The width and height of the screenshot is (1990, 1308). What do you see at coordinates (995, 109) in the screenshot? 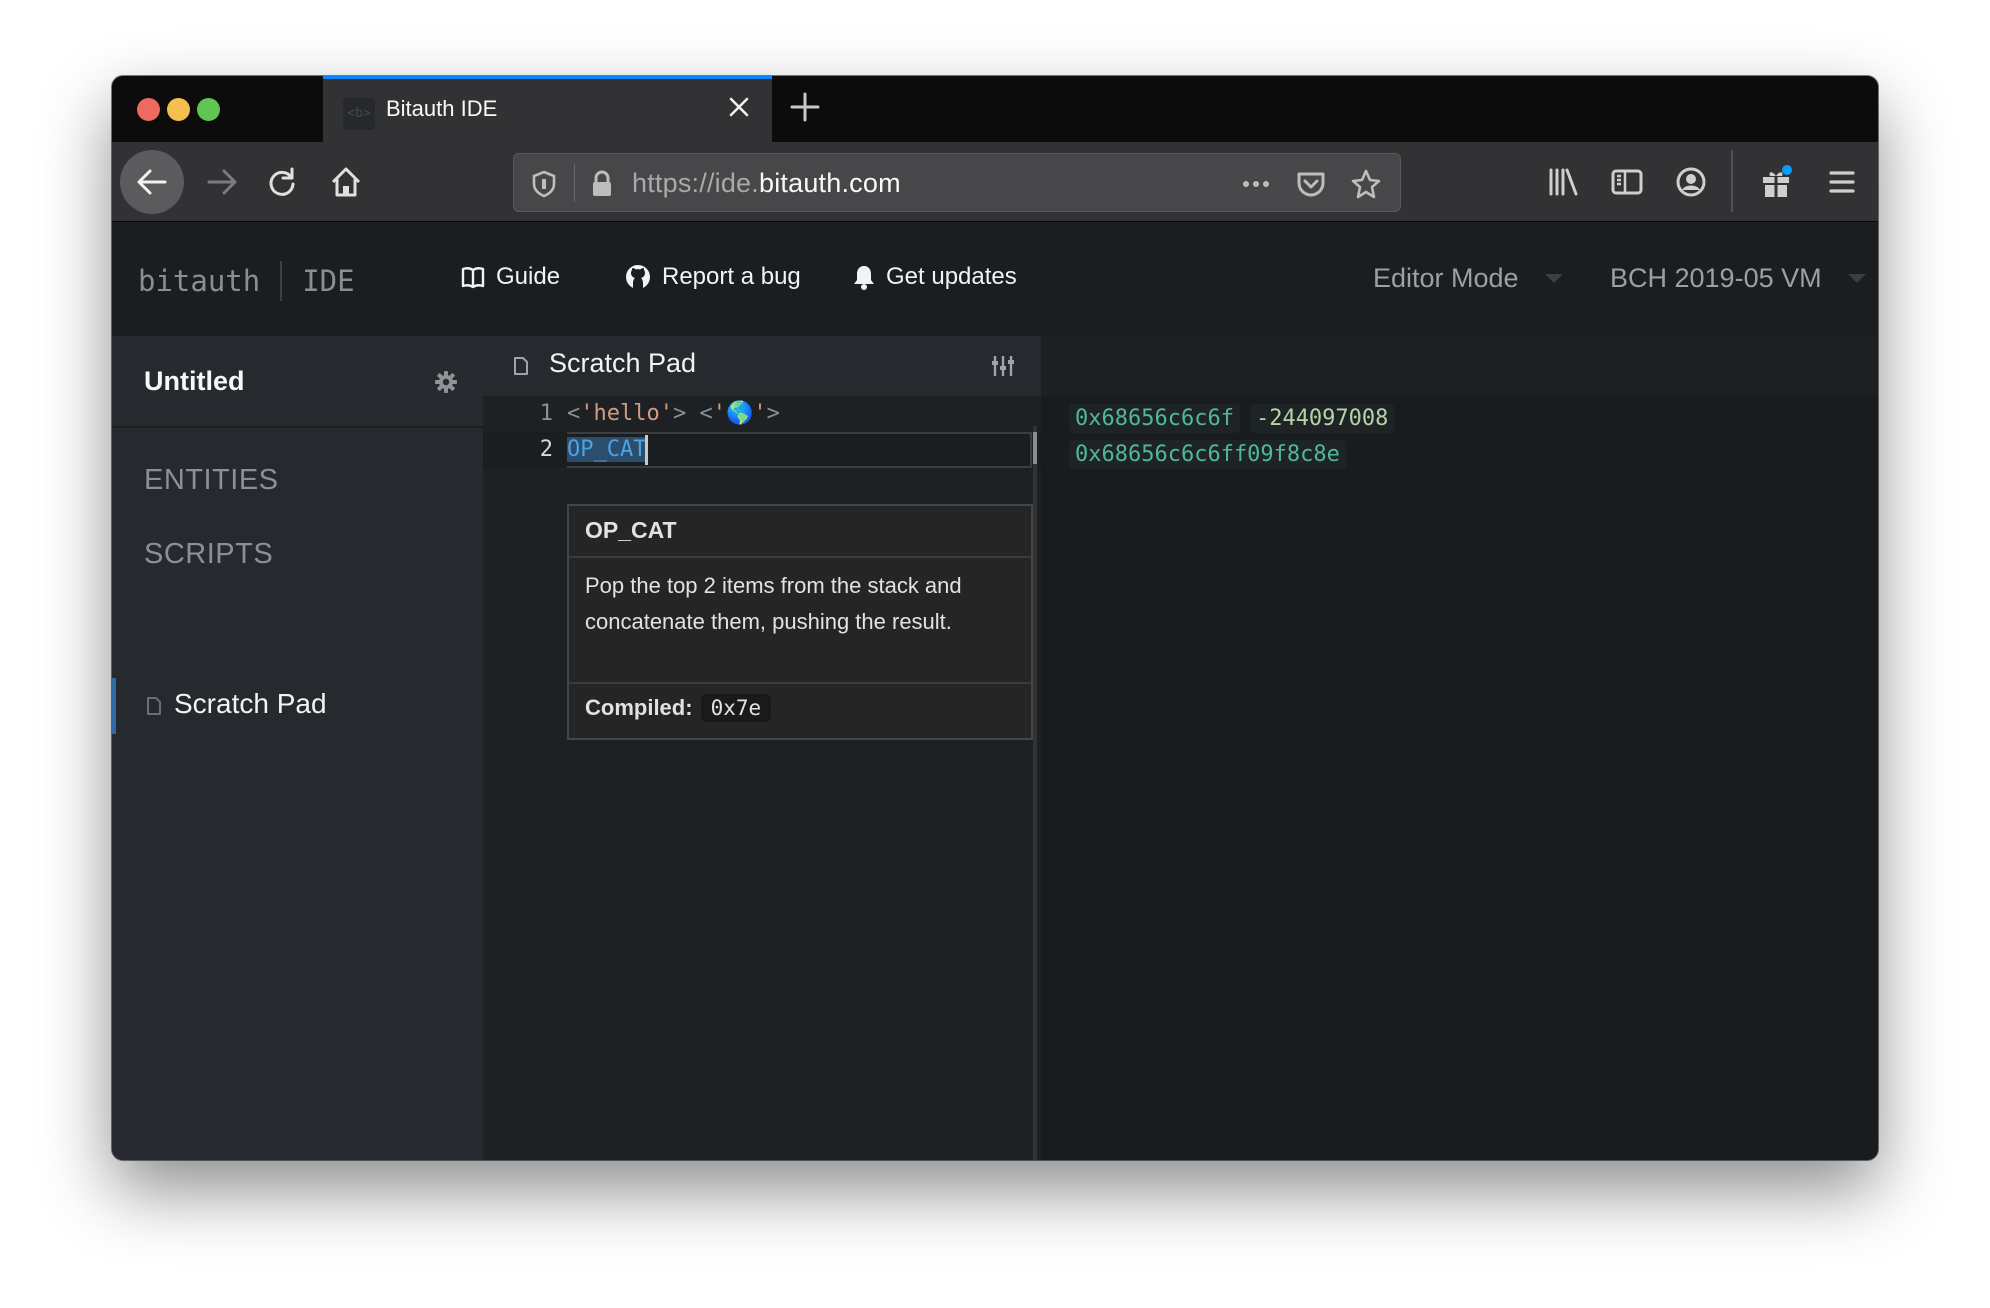
I see `tab-bar: <b> Bitauth IDE` at bounding box center [995, 109].